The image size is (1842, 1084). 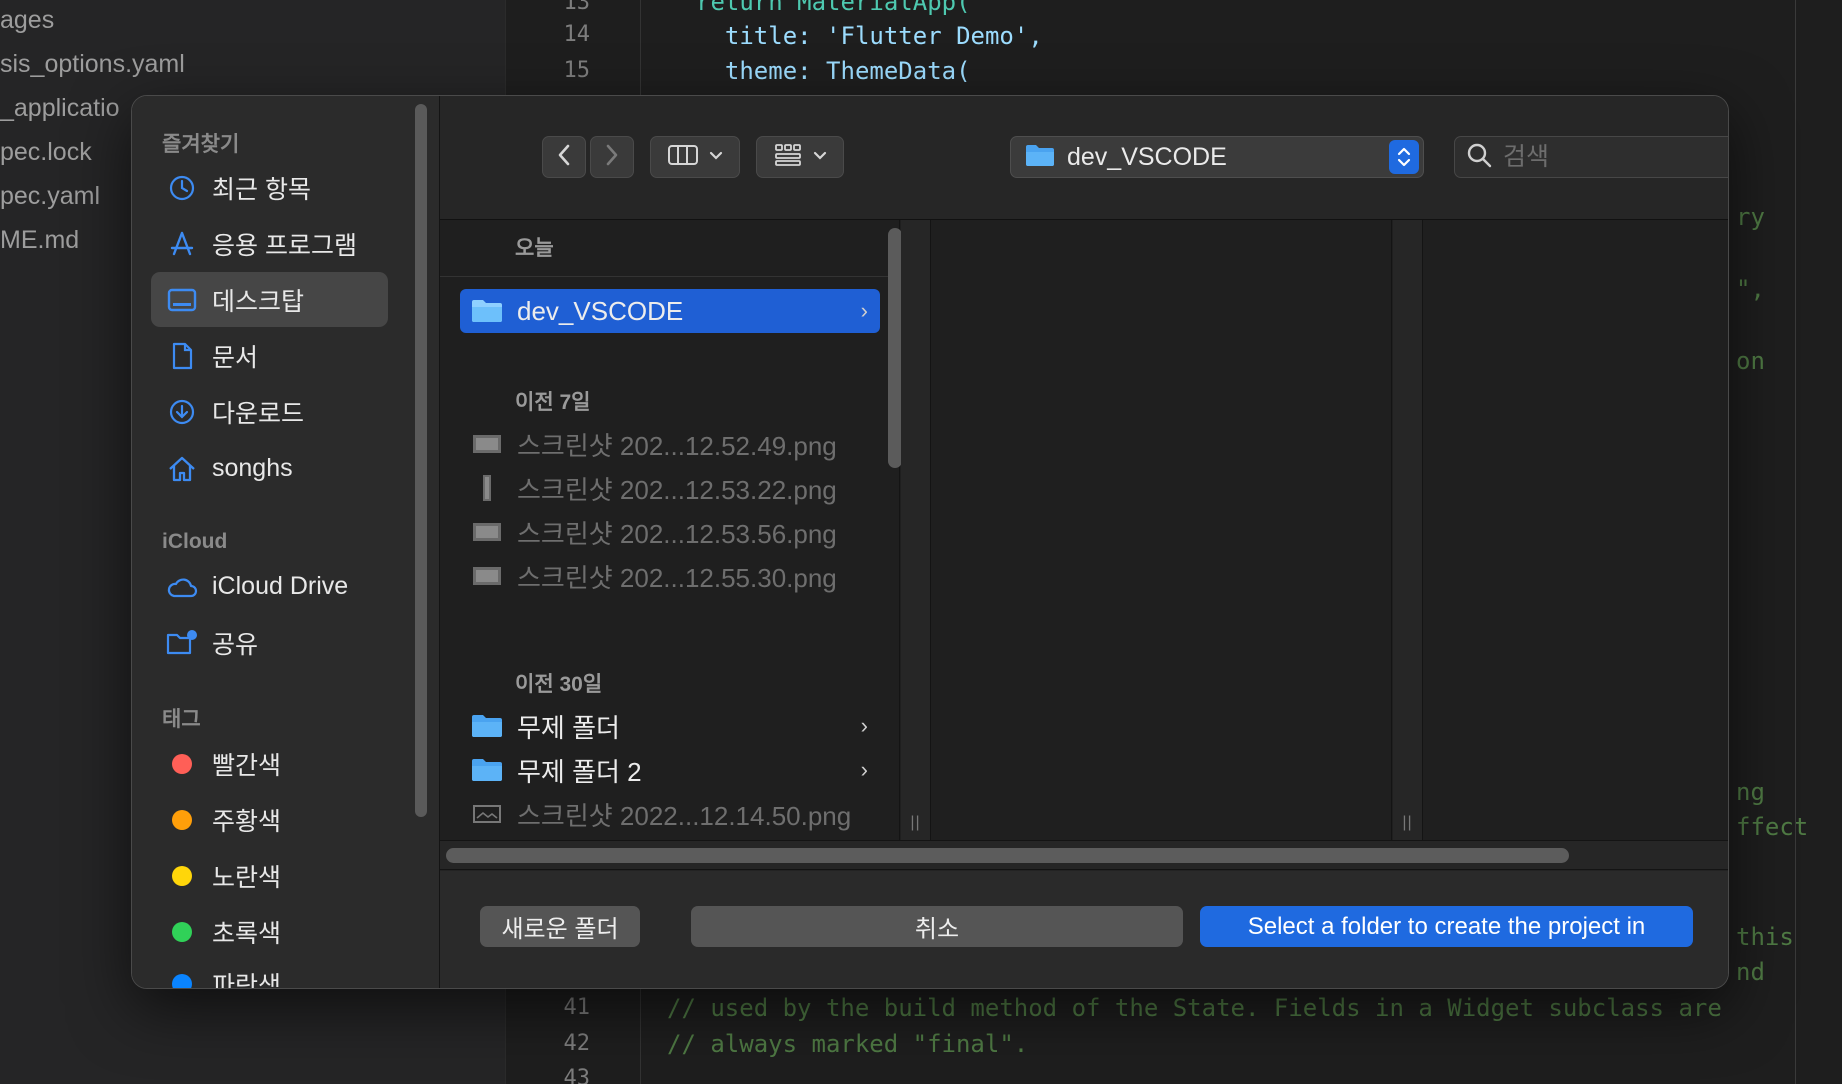 What do you see at coordinates (247, 933) in the screenshot?
I see `sidebar-item-label: 초록색` at bounding box center [247, 933].